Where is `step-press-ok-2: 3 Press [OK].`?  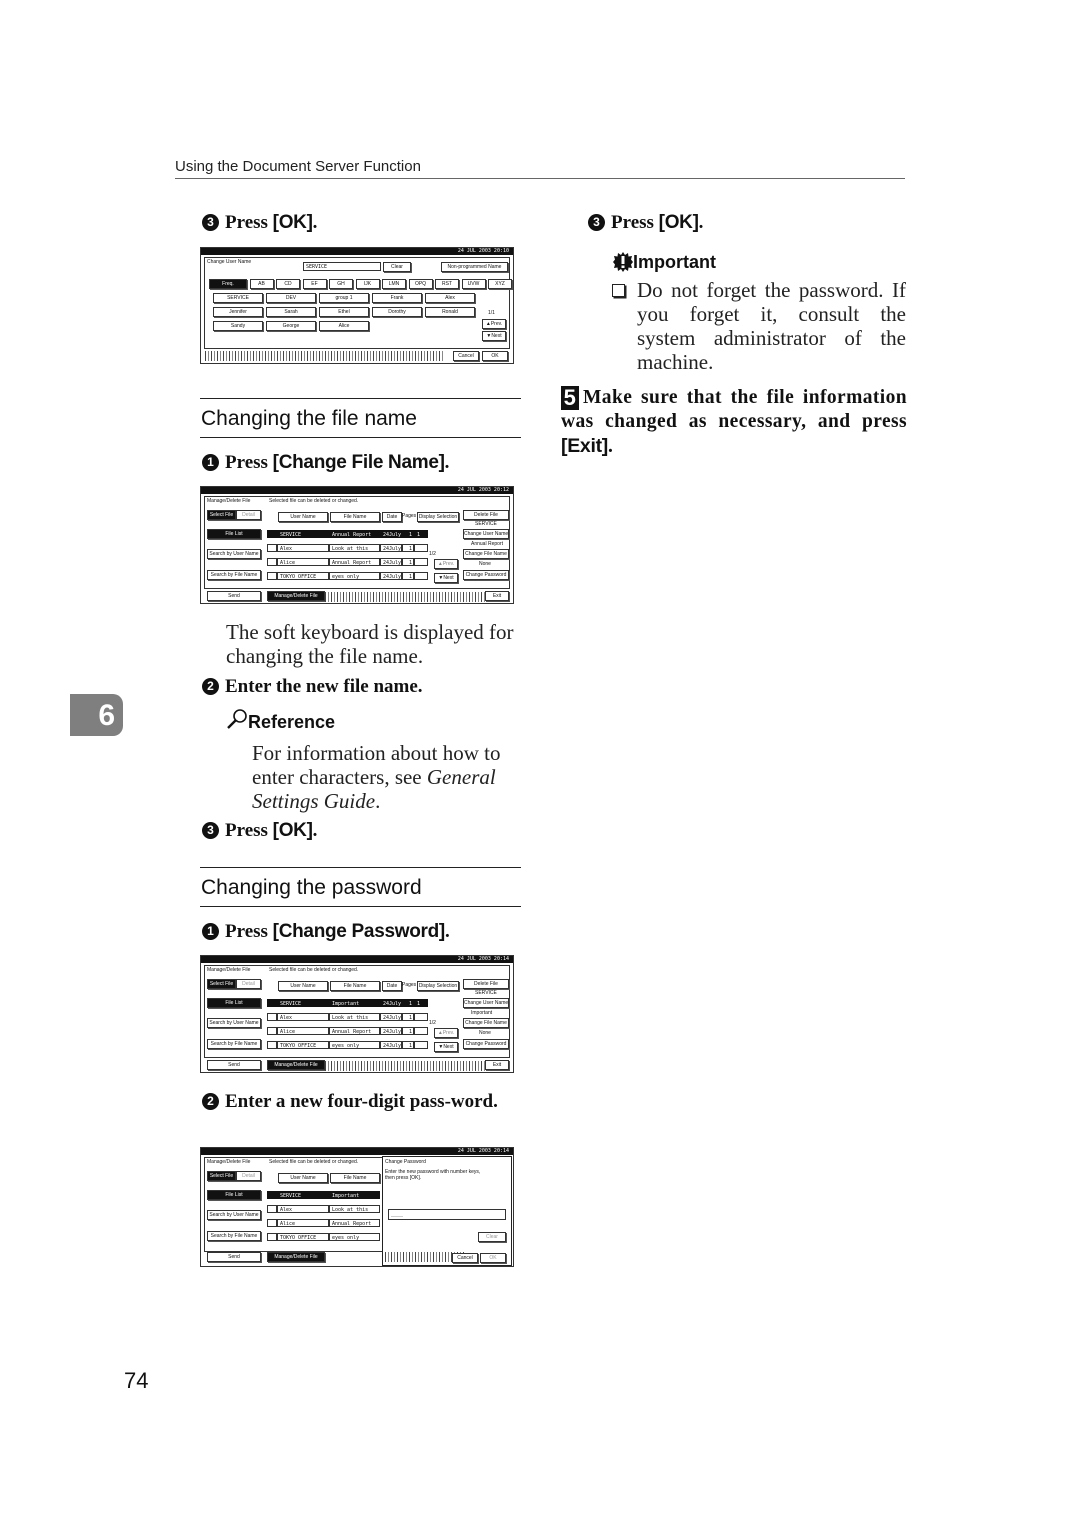
step-press-ok-2: 3 Press [OK]. is located at coordinates (259, 831).